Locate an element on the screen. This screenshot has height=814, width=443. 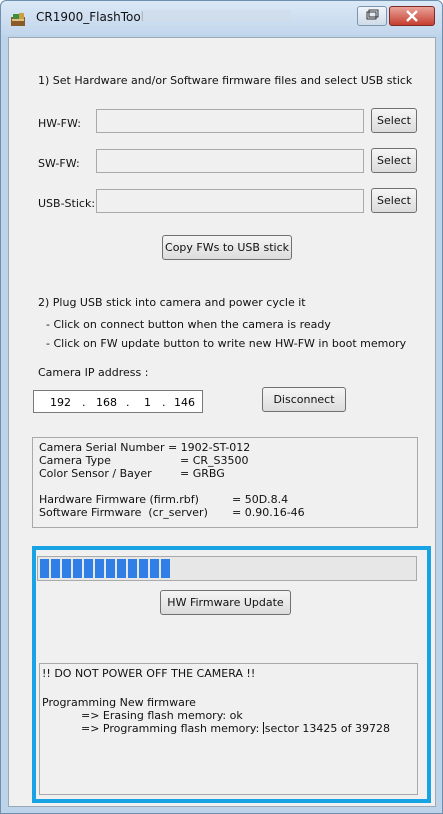
app-icon is located at coordinates (18, 19).